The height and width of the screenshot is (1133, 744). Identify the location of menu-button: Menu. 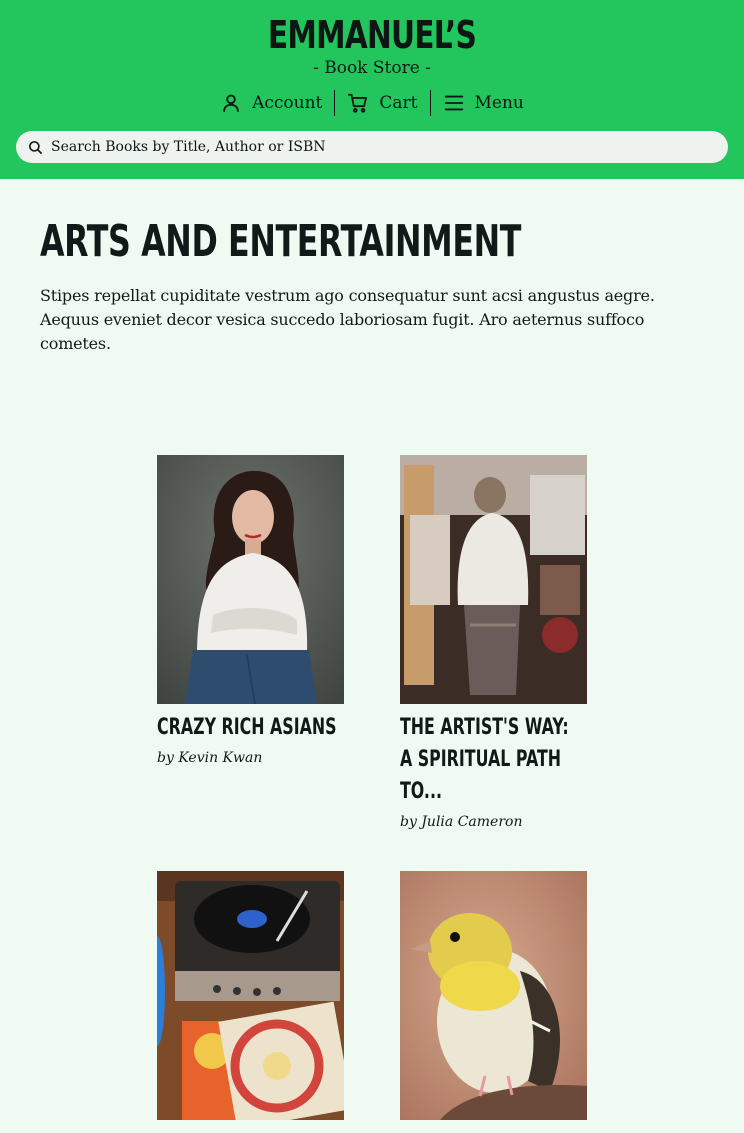
(483, 103).